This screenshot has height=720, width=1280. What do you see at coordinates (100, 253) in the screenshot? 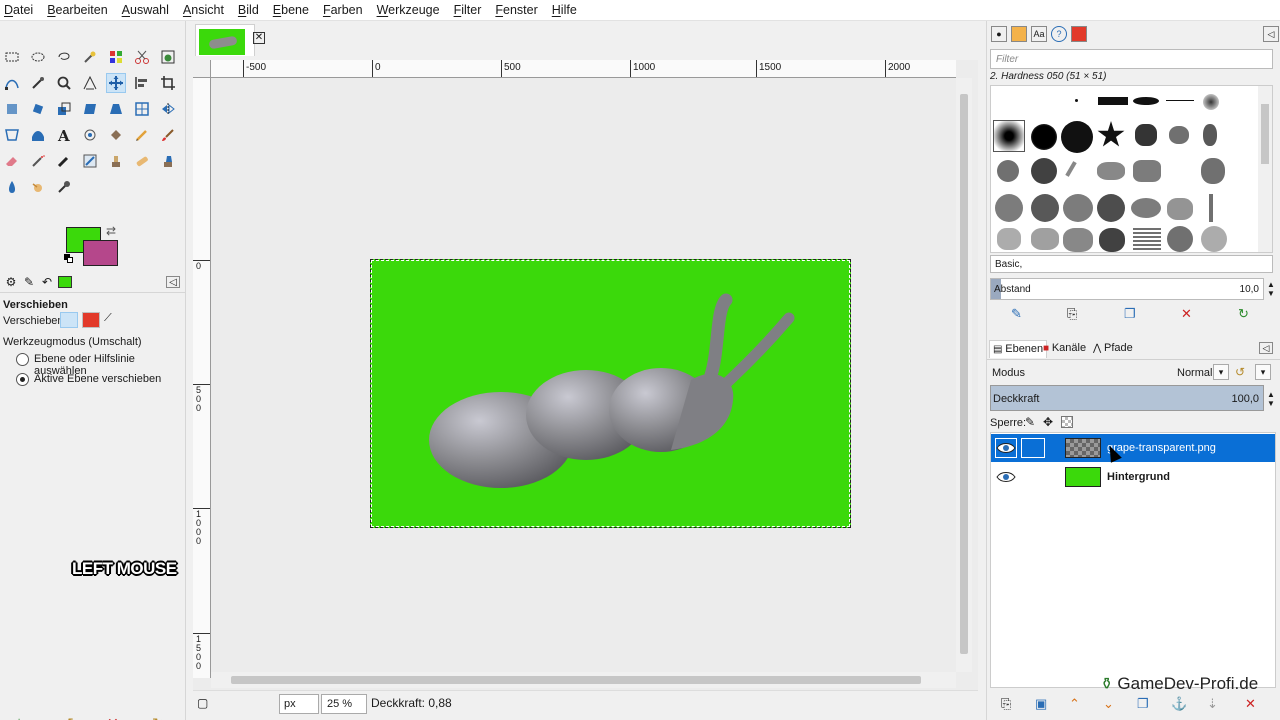
I see `background-color-swatch` at bounding box center [100, 253].